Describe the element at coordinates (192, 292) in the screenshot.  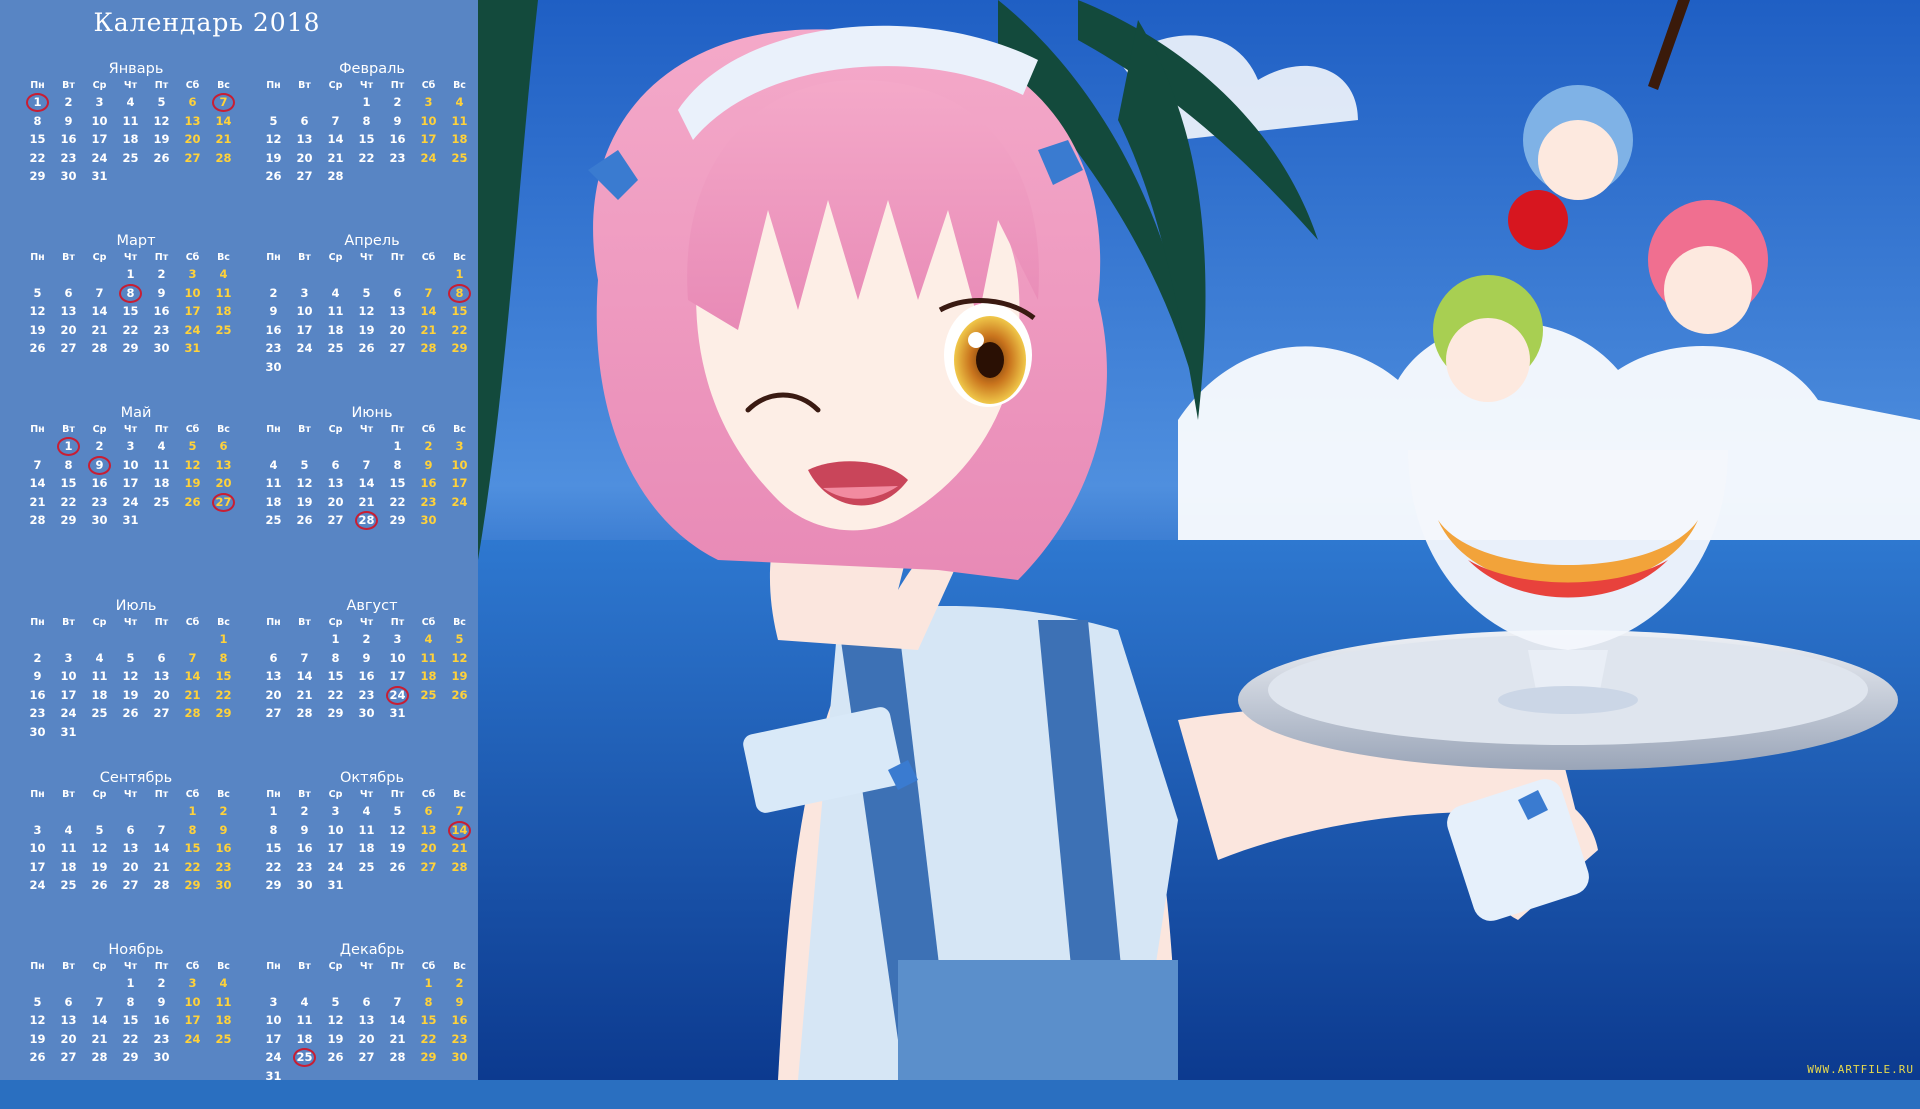
I see `day-cell: 10` at that location.